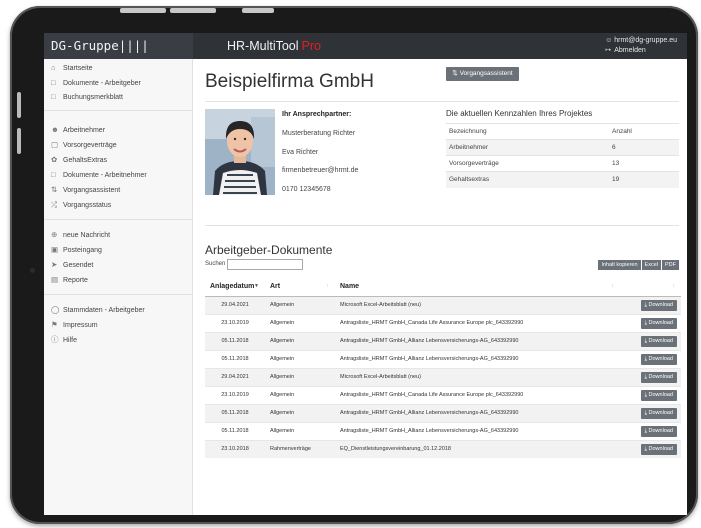 The width and height of the screenshot is (701, 528). What do you see at coordinates (96, 83) in the screenshot?
I see `sidebar-item-dokumente-arbeitgeber: □ Dokumente - Arbeitgeber` at bounding box center [96, 83].